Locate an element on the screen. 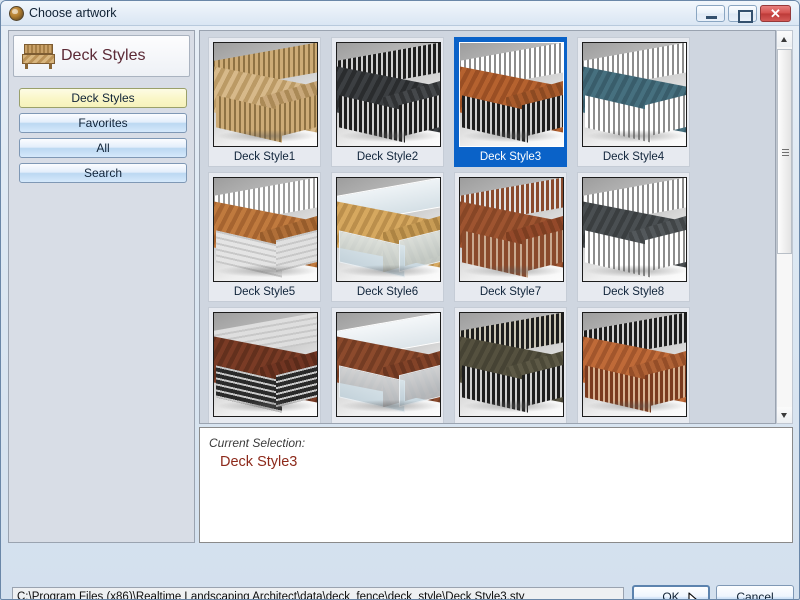 The width and height of the screenshot is (800, 600). minimize-icon is located at coordinates (710, 13).